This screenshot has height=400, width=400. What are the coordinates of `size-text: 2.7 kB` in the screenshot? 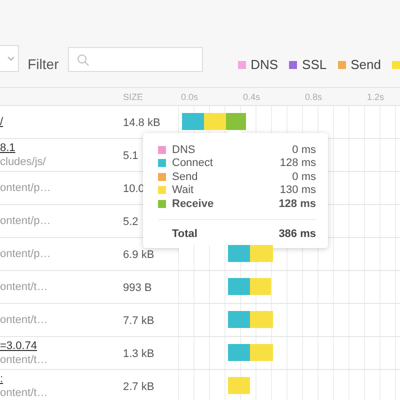 It's located at (138, 387).